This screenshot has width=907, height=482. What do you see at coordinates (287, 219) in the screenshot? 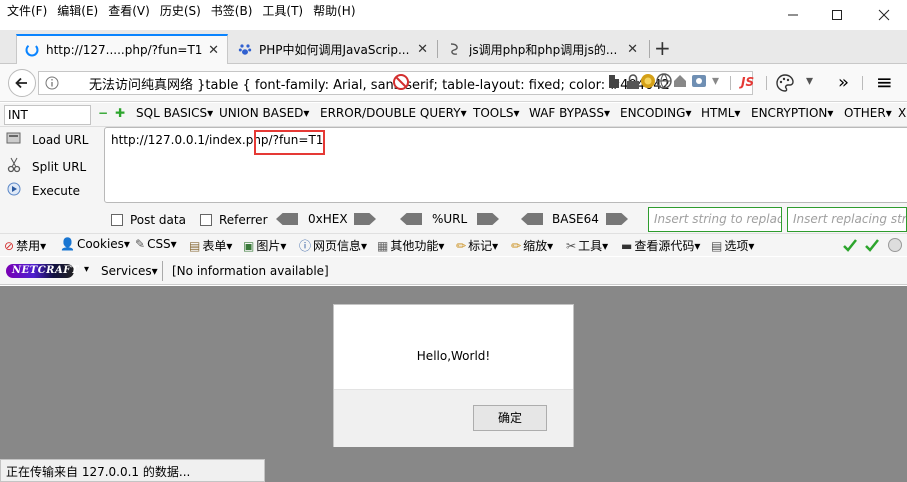
I see `hex-decode-arrow-icon` at bounding box center [287, 219].